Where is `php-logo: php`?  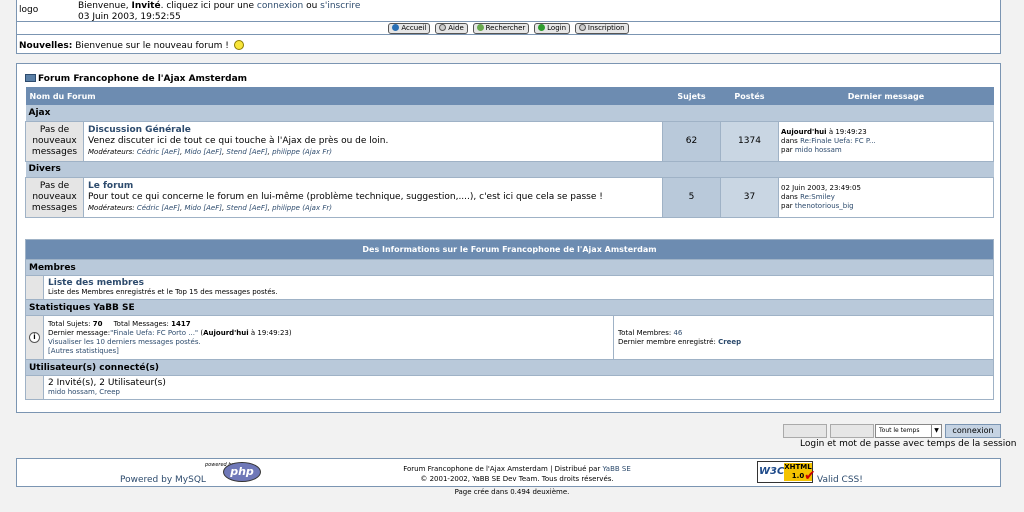
php-logo: php is located at coordinates (242, 472).